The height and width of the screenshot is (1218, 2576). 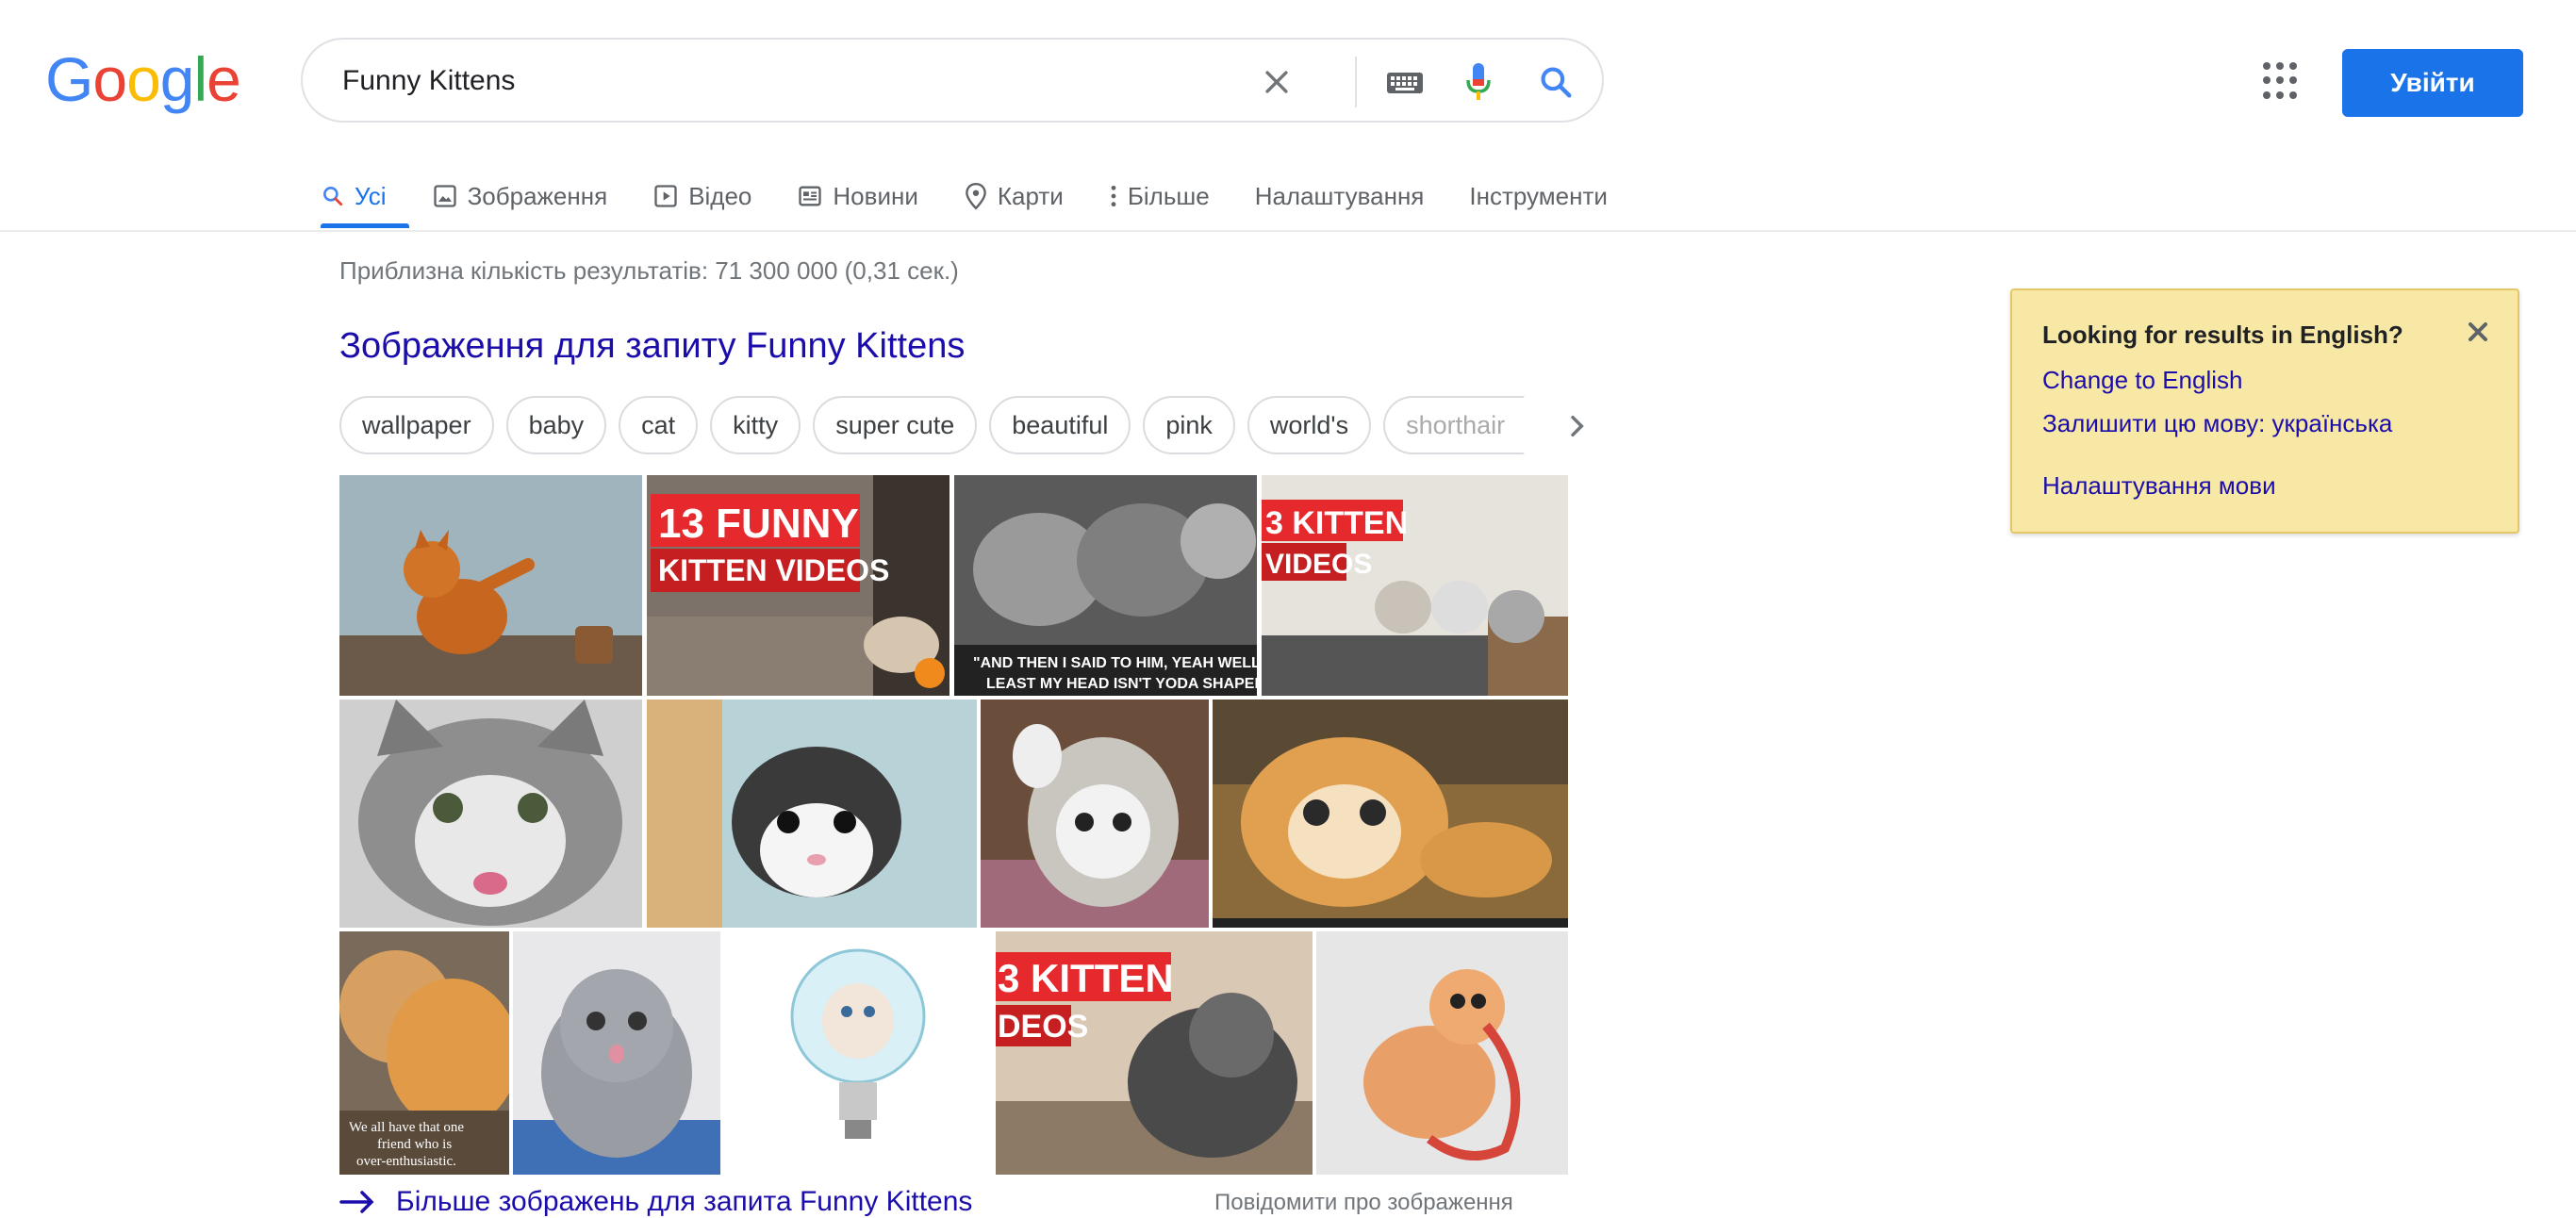 What do you see at coordinates (2282, 81) in the screenshot?
I see `apps-grid-icon` at bounding box center [2282, 81].